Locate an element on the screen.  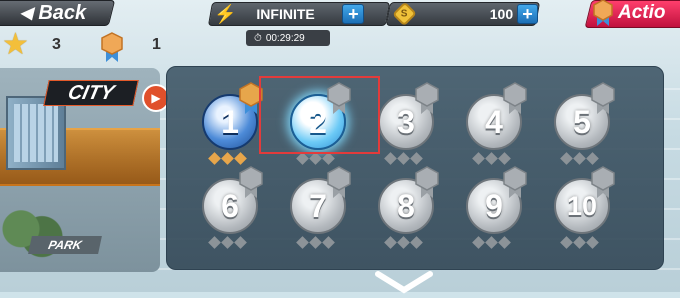
back-button is located at coordinates (58, 13).